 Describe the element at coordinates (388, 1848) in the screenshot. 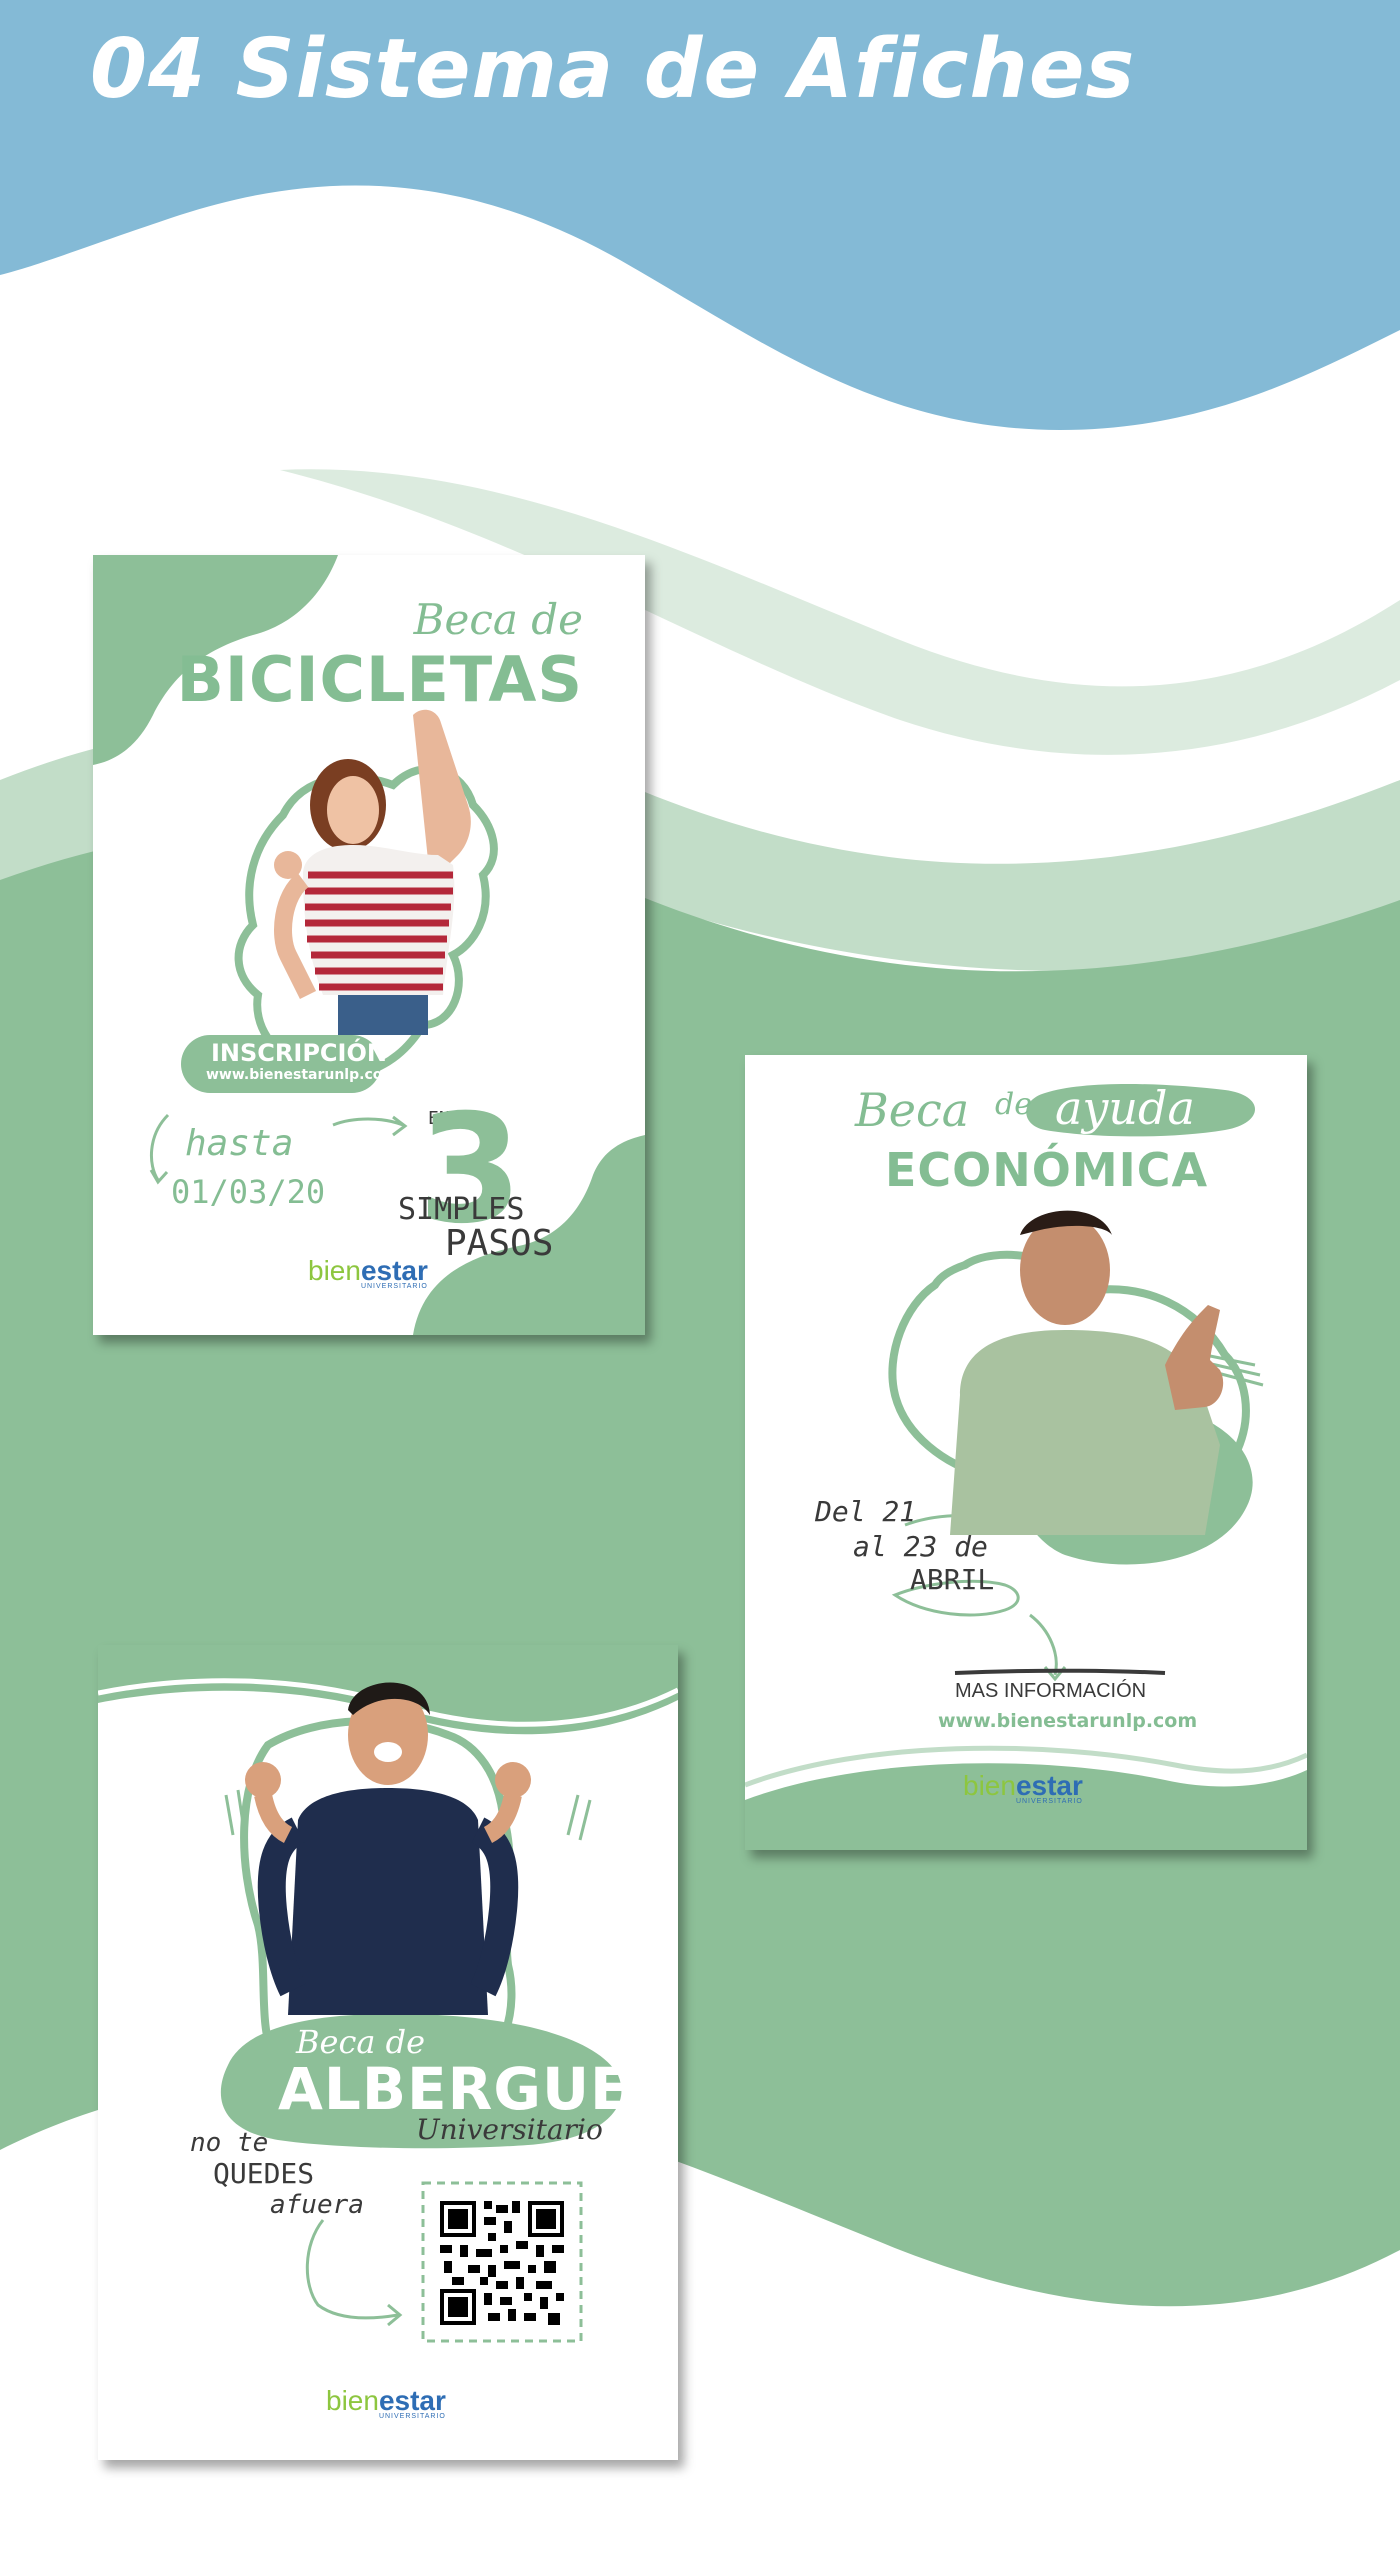

I see `man-cheering-photo` at that location.